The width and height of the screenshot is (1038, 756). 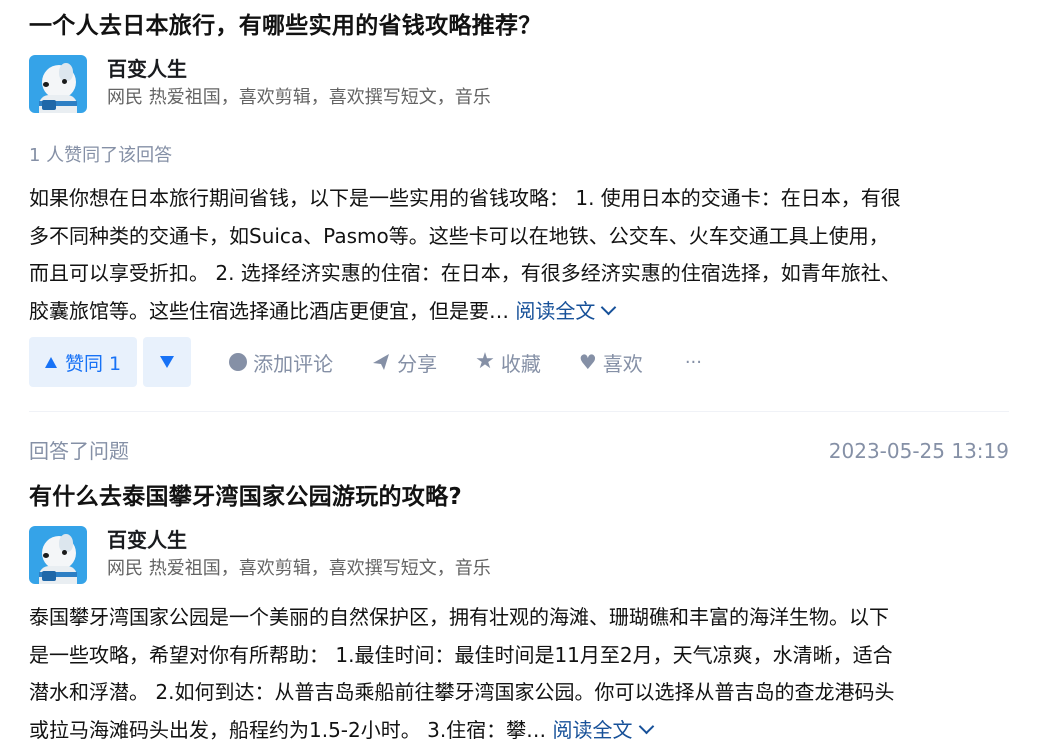 I want to click on triangle-up-icon, so click(x=51, y=362).